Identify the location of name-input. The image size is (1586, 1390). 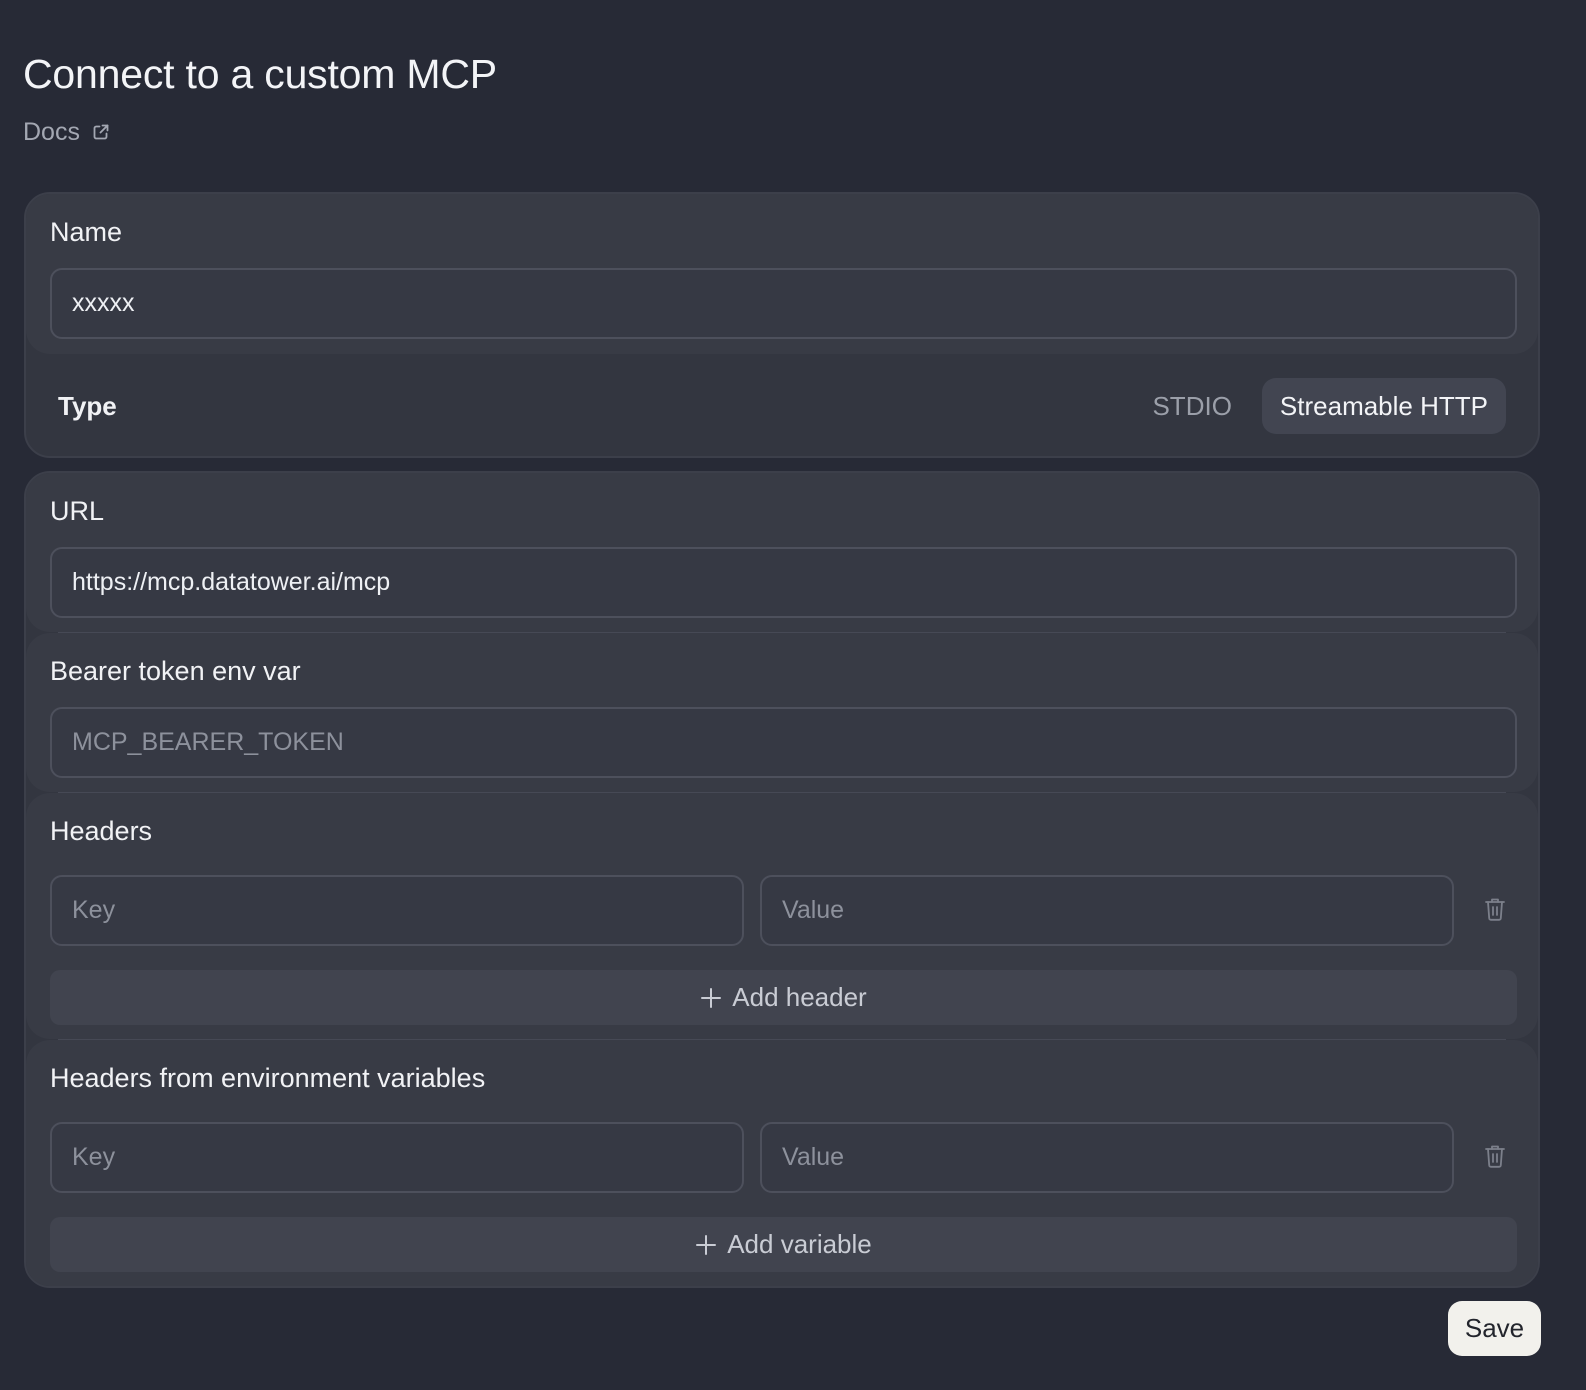
(783, 303).